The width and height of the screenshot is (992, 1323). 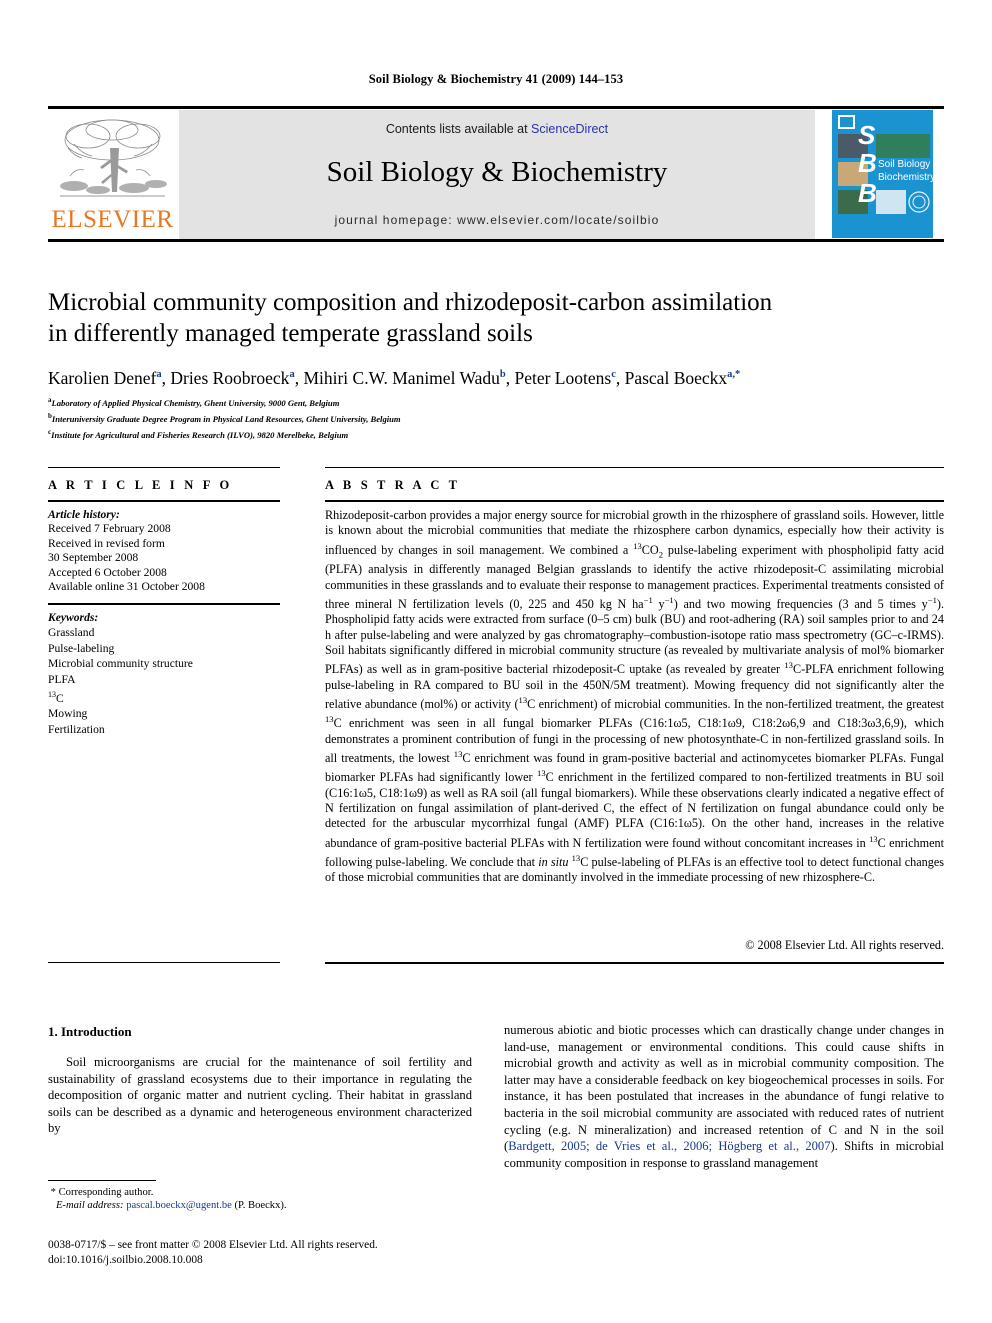 I want to click on article-info-middle-rule, so click(x=164, y=604).